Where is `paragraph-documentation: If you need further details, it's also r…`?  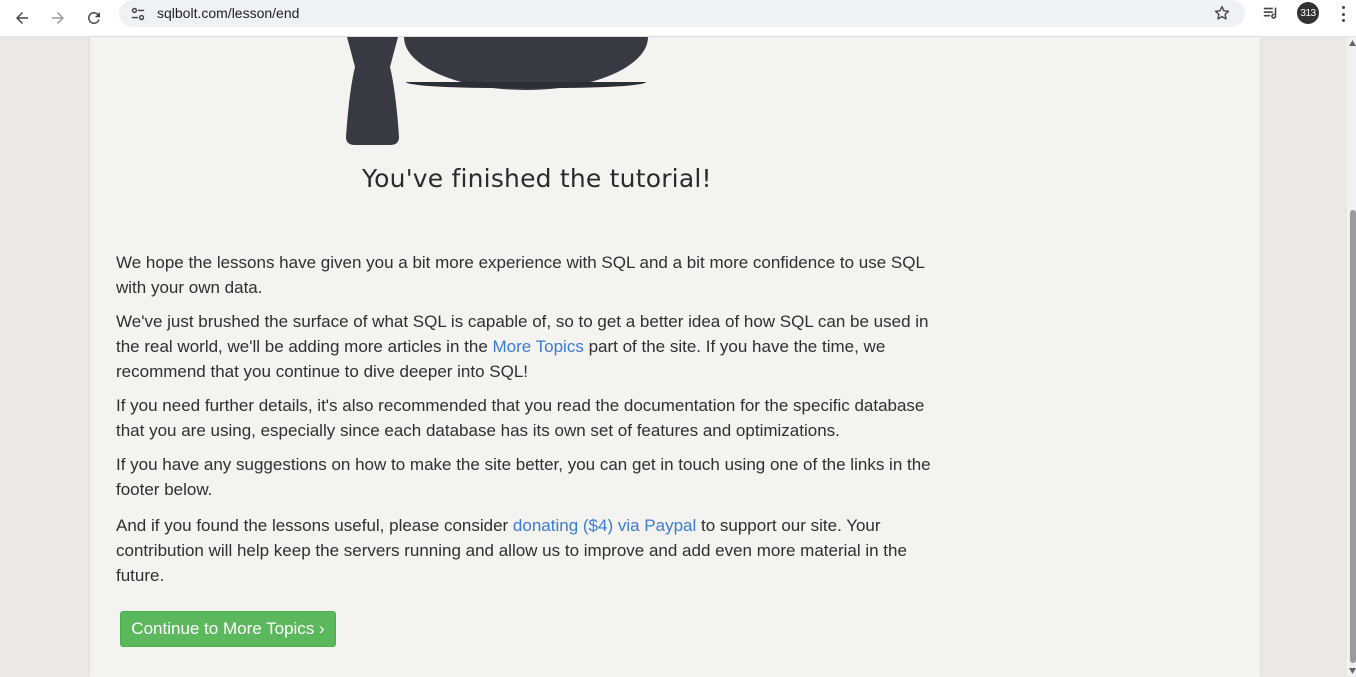 paragraph-documentation: If you need further details, it's also r… is located at coordinates (520, 418).